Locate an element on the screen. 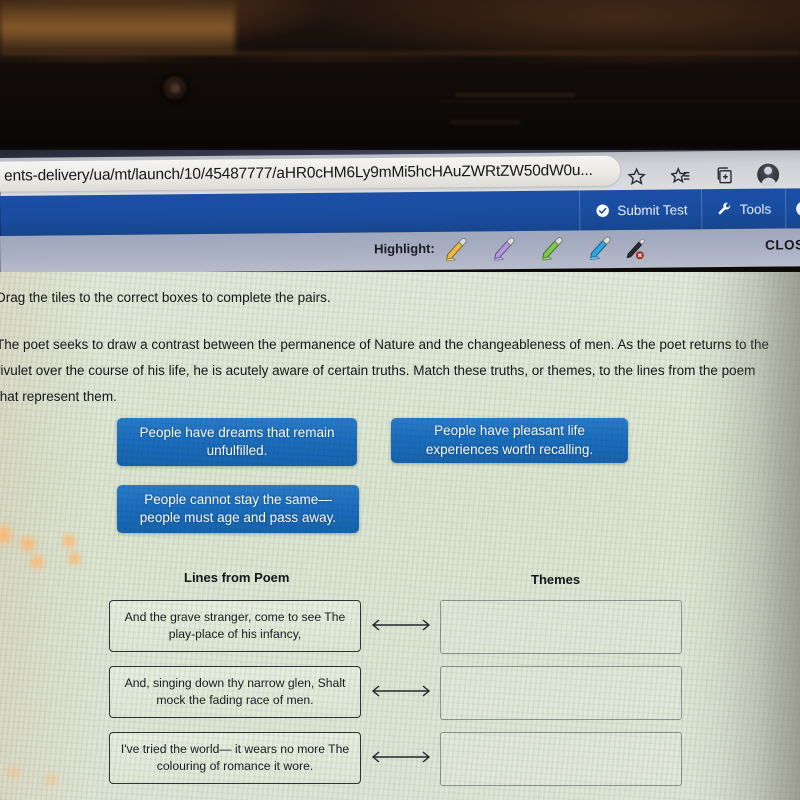  webcam-lens-icon is located at coordinates (175, 88).